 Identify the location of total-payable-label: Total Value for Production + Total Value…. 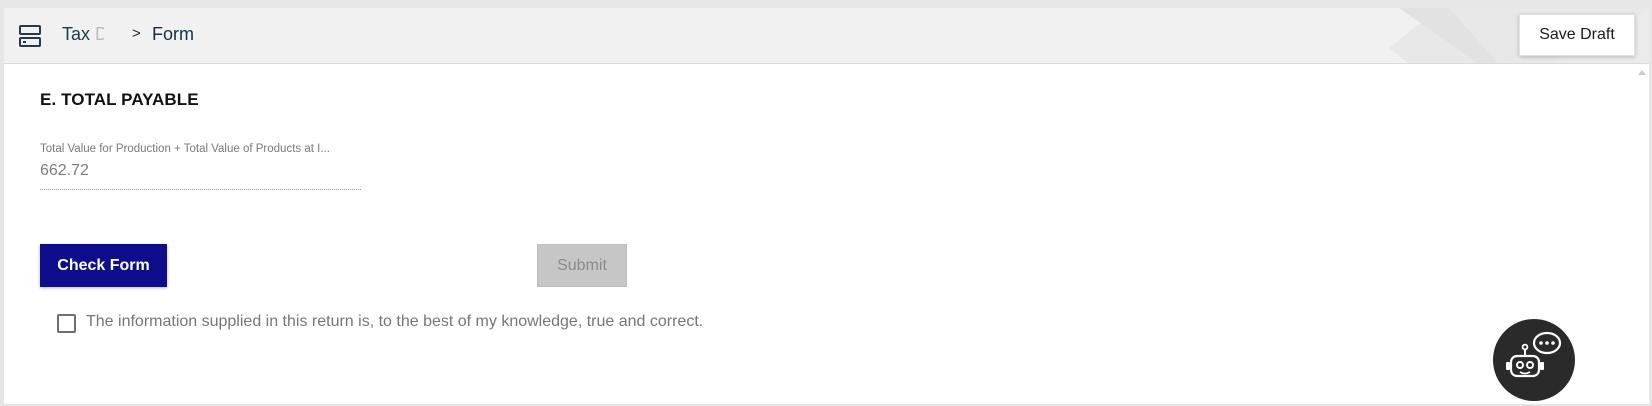
(185, 149).